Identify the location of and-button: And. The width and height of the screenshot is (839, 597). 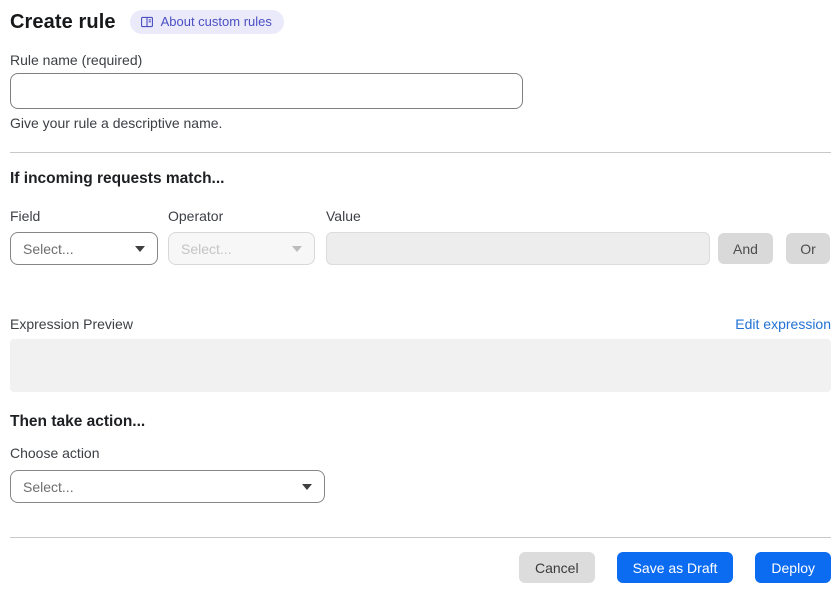
(745, 248).